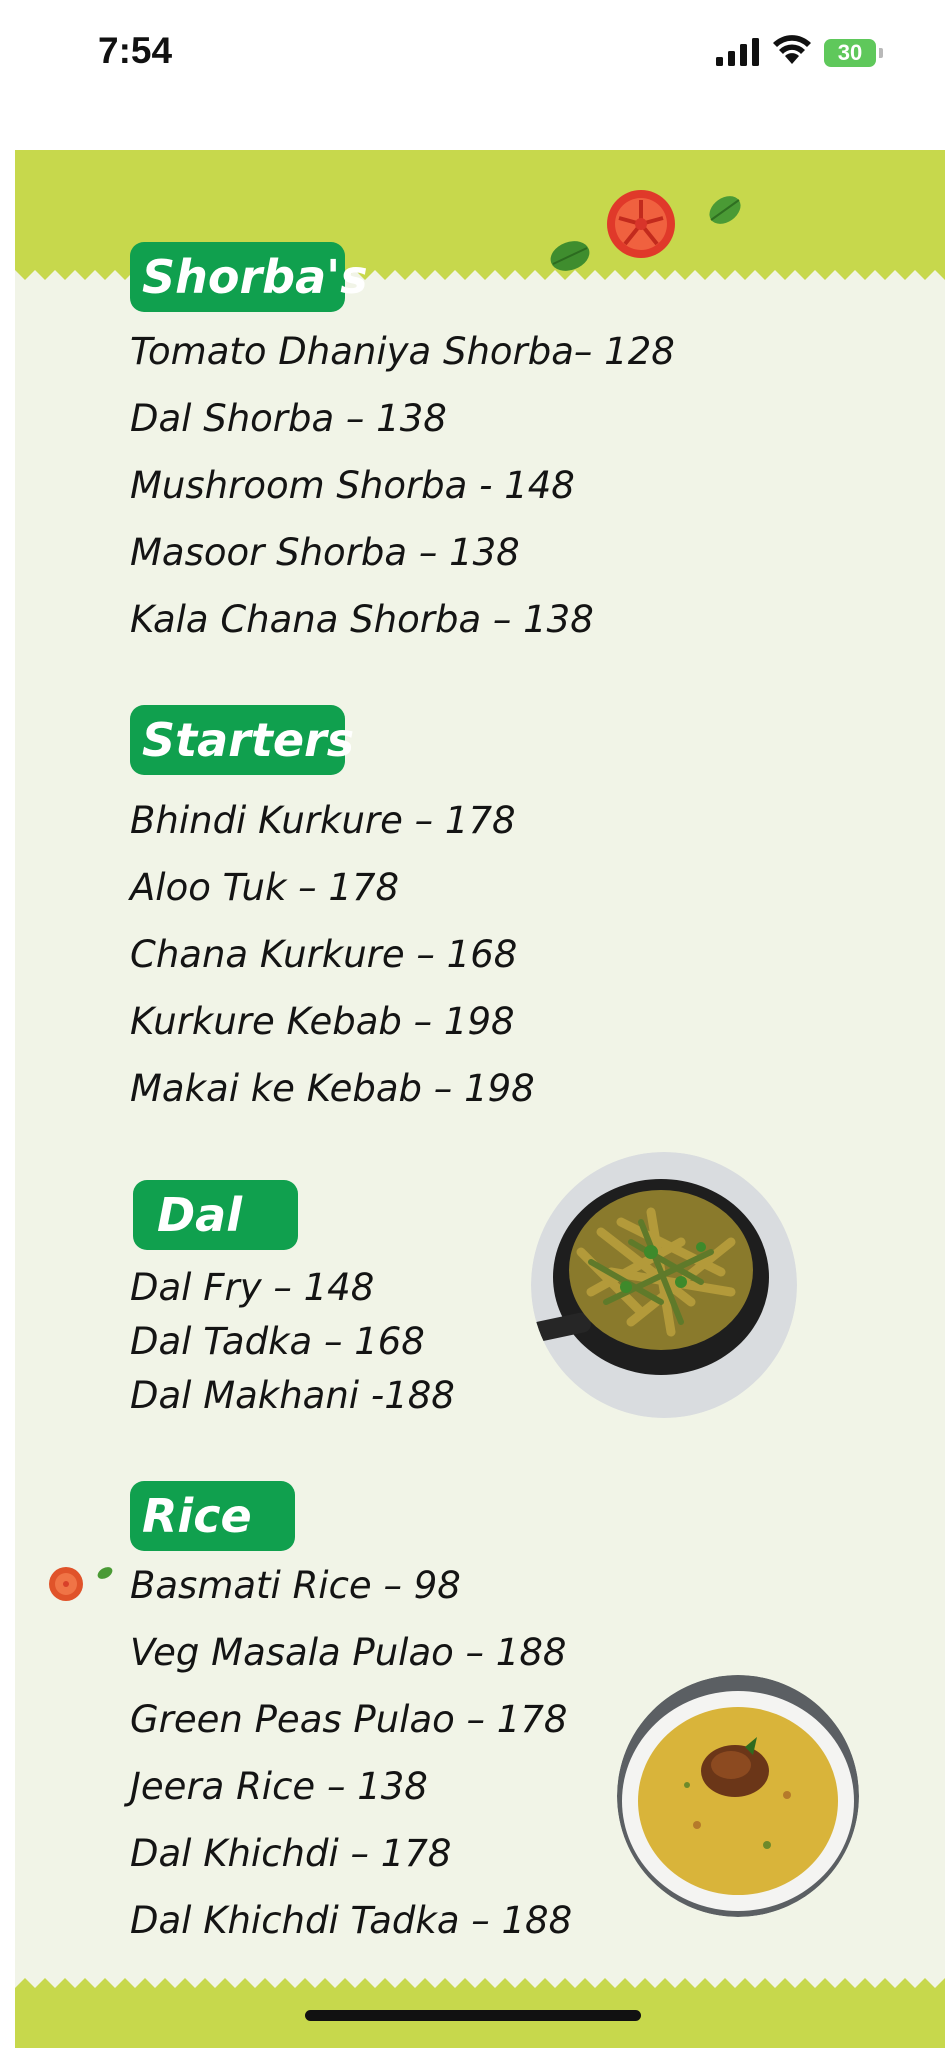 This screenshot has width=945, height=2048. I want to click on menu-item: Dal Tadka – 168, so click(277, 1341).